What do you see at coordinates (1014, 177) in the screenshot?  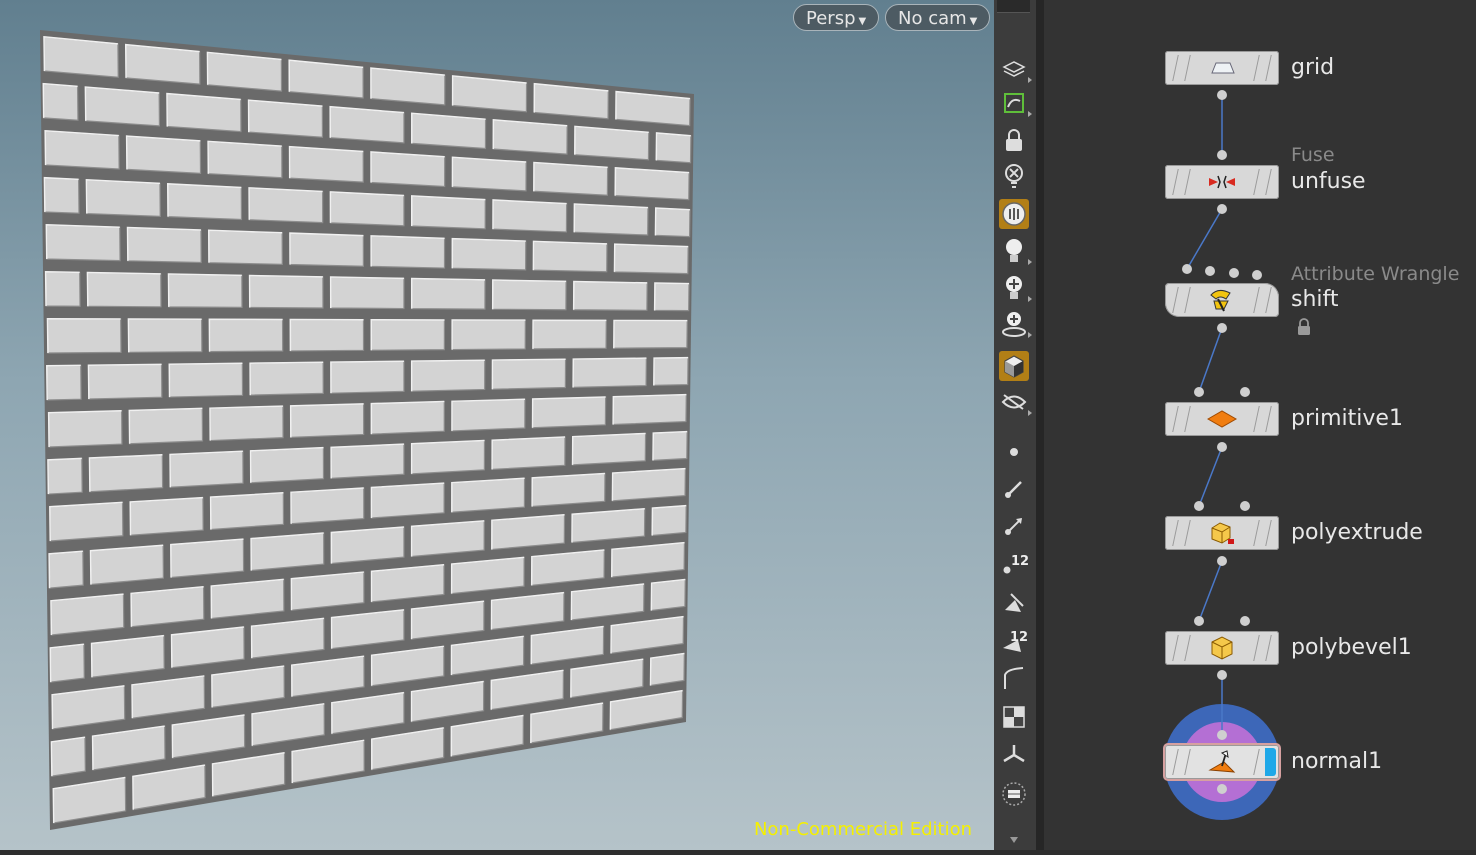 I see `ghost-icon` at bounding box center [1014, 177].